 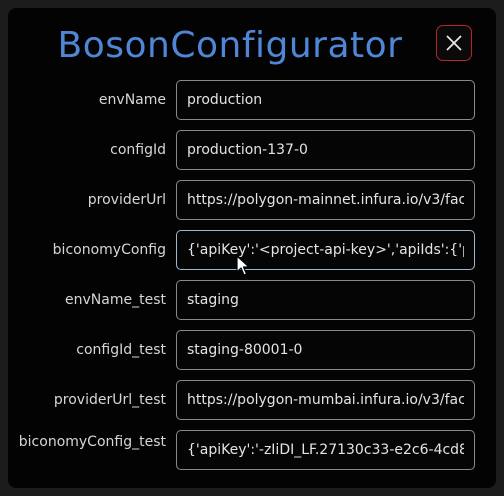 I want to click on field-row-biconomyconfig: biconomyConfig, so click(x=252, y=251).